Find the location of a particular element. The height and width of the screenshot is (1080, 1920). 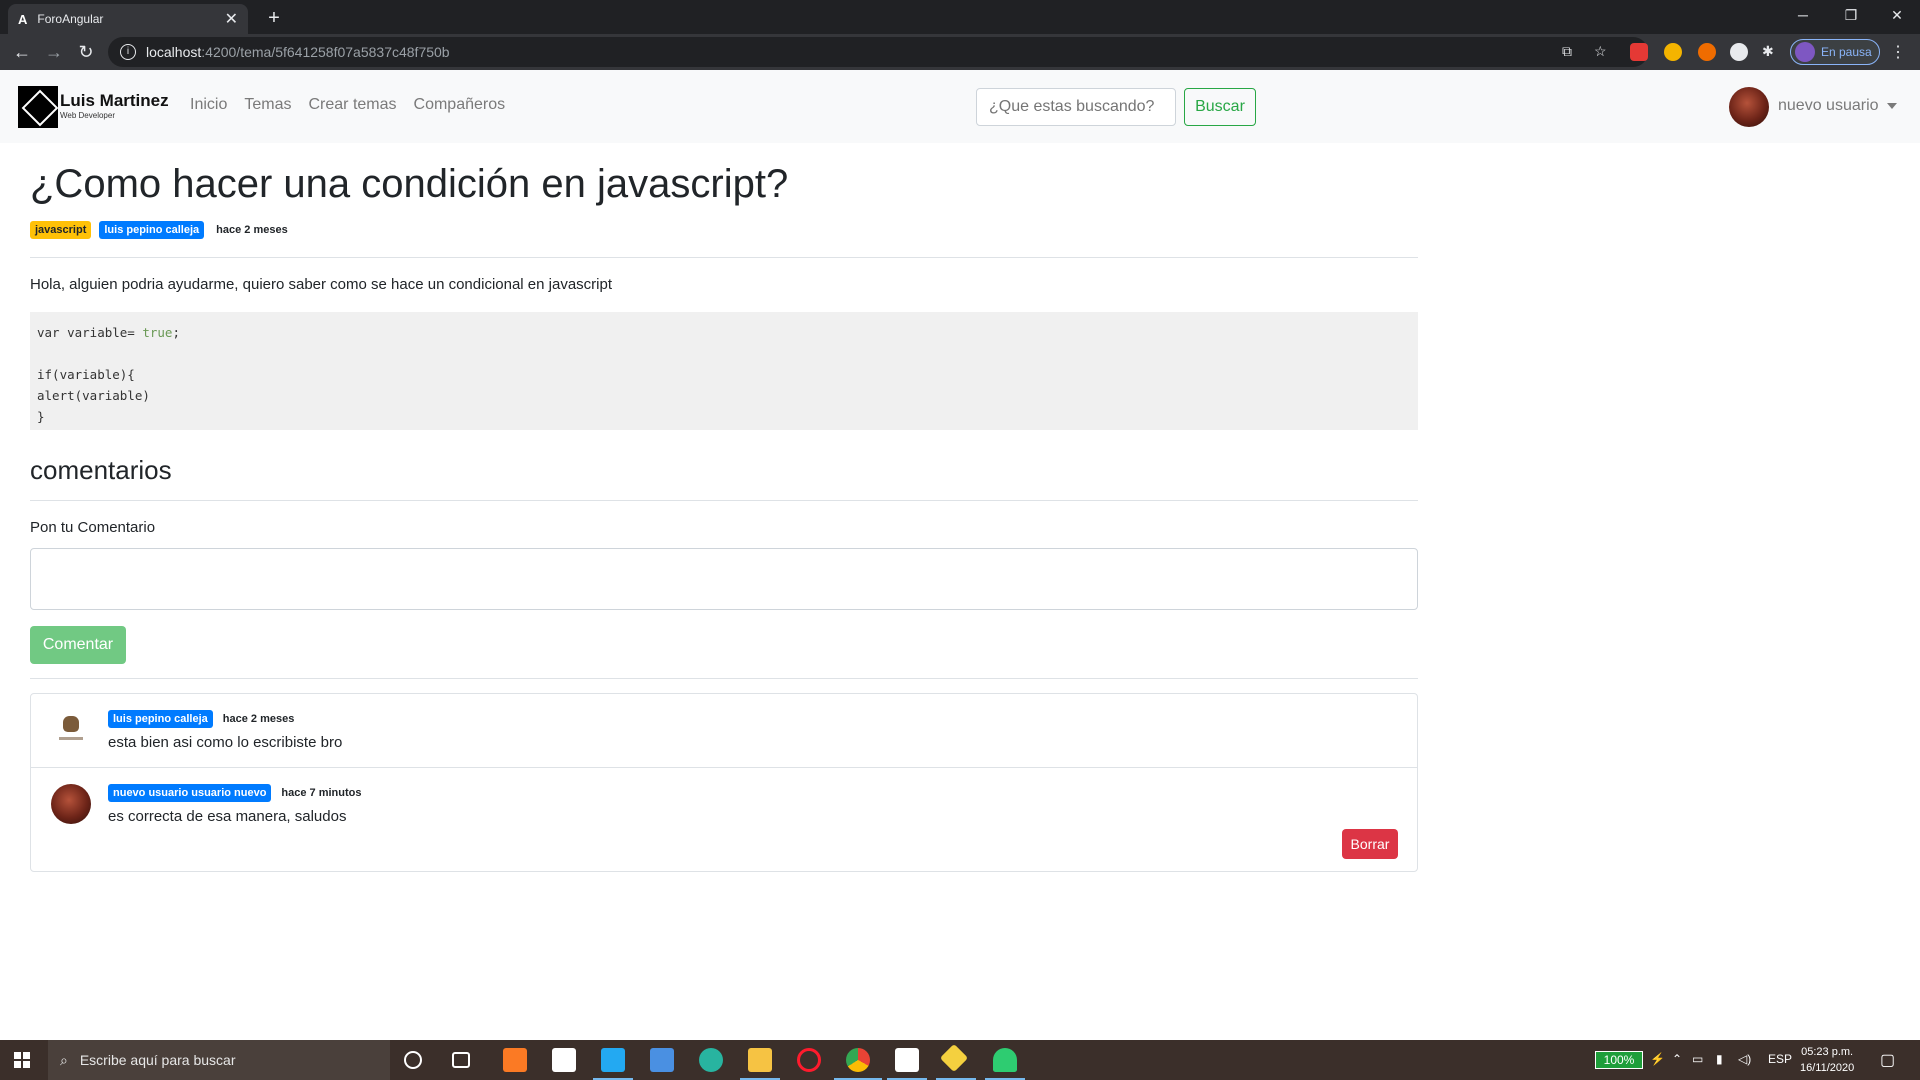

mongodb-icon is located at coordinates (907, 1060).